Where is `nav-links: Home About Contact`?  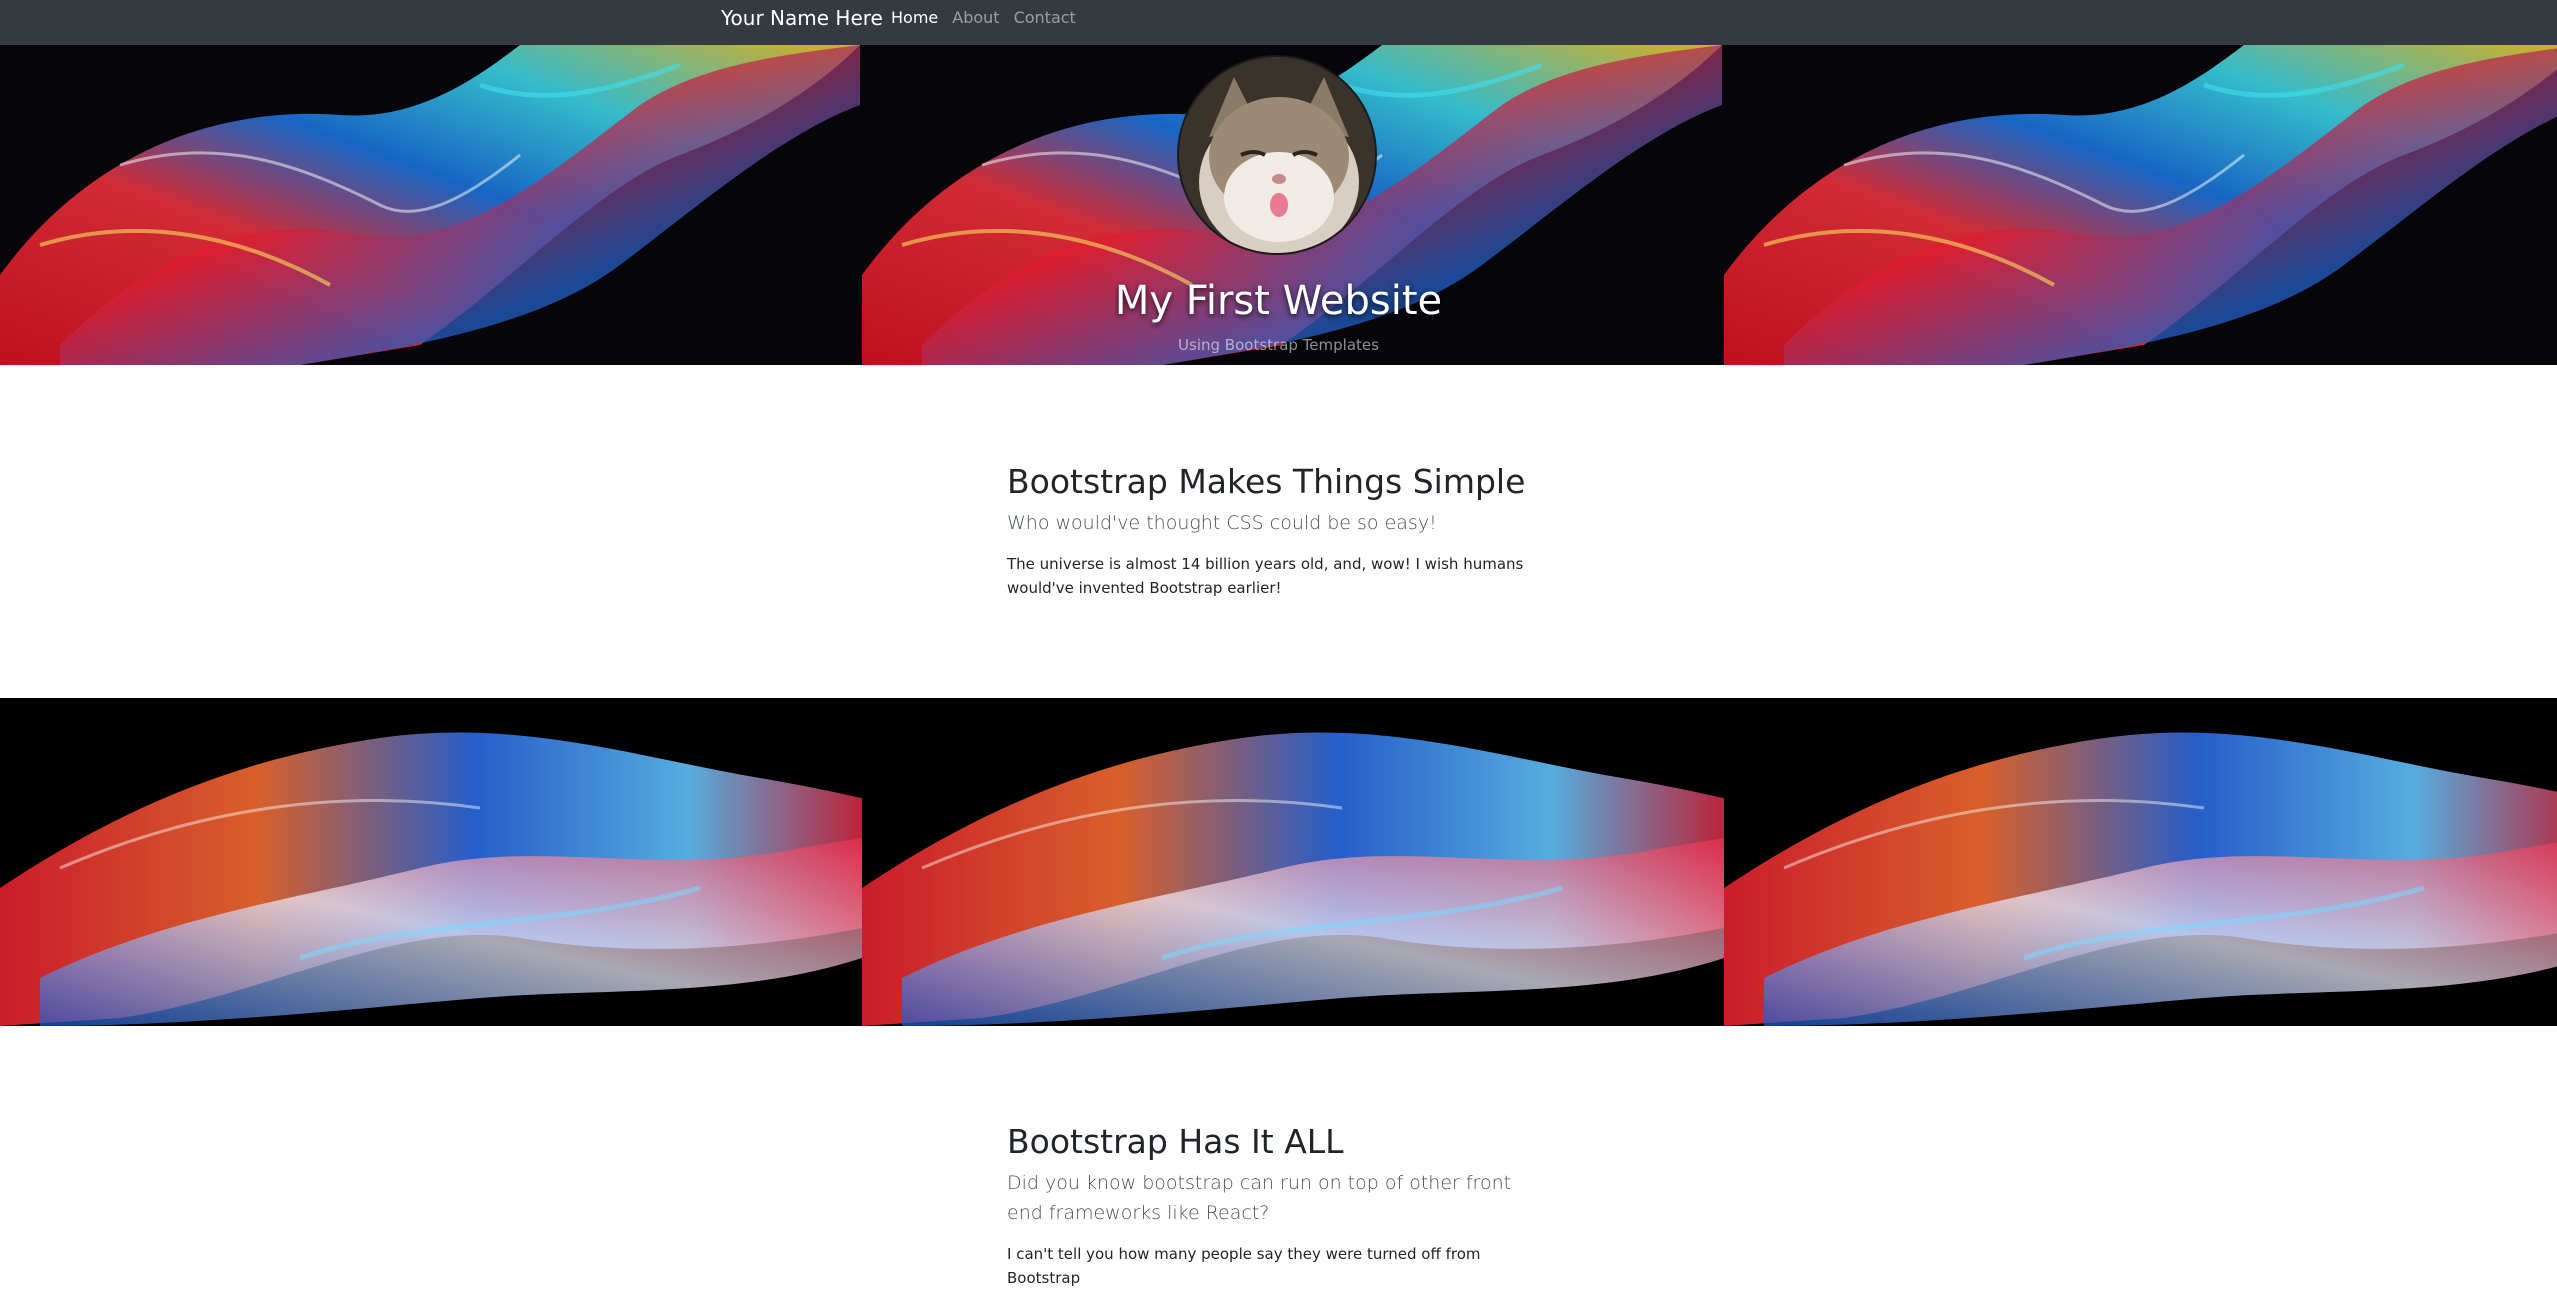 nav-links: Home About Contact is located at coordinates (990, 18).